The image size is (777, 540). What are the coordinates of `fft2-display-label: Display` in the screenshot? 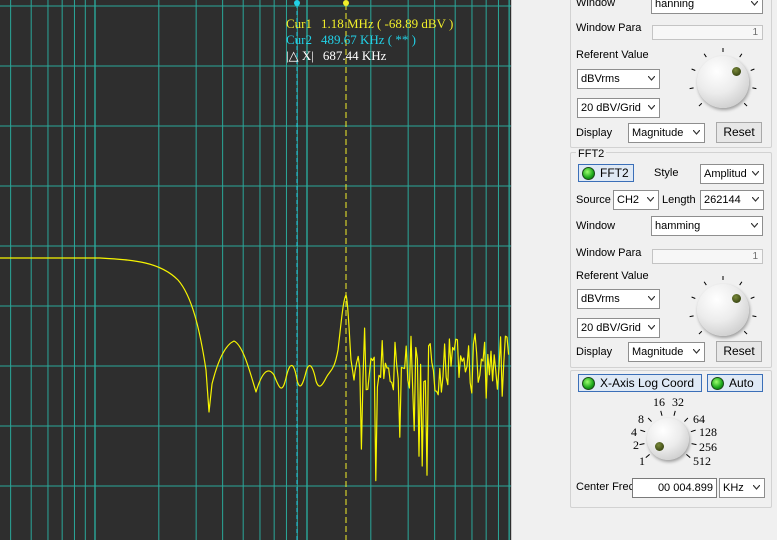 It's located at (594, 352).